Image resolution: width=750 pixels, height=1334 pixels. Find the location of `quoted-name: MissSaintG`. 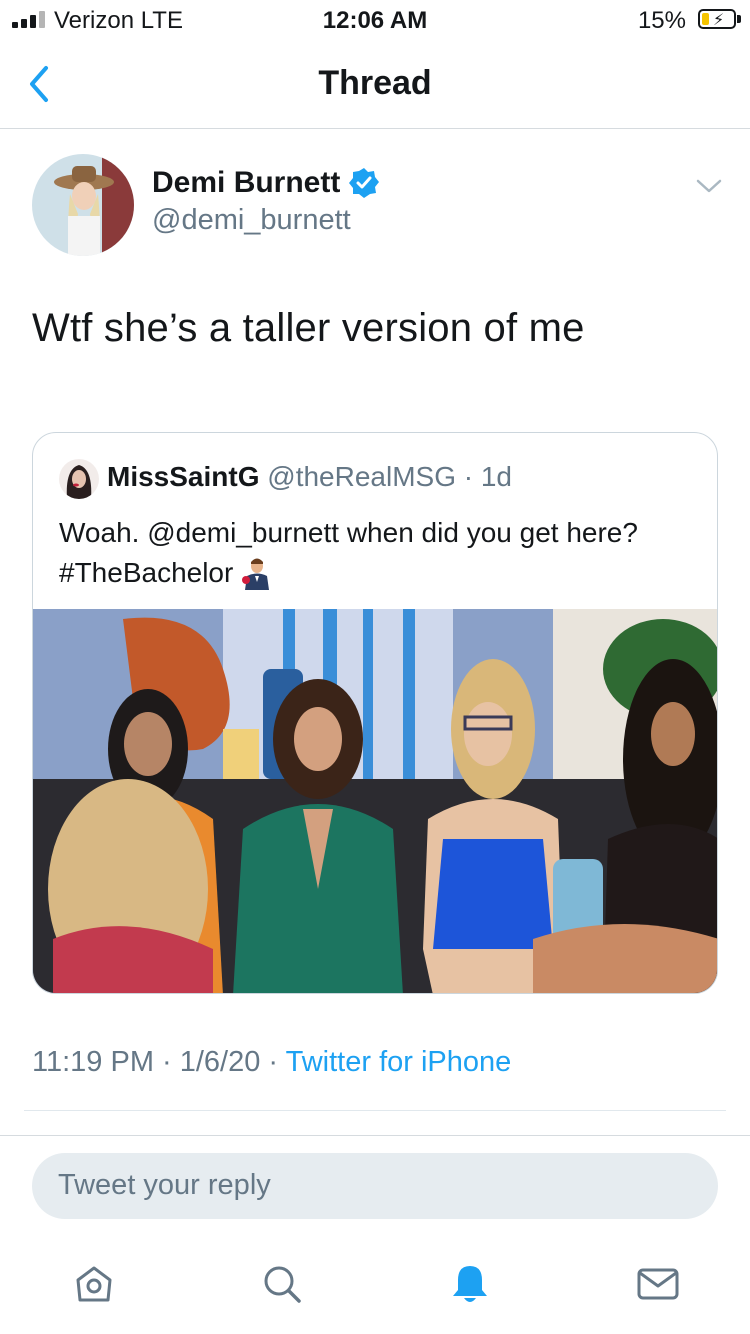

quoted-name: MissSaintG is located at coordinates (183, 476).